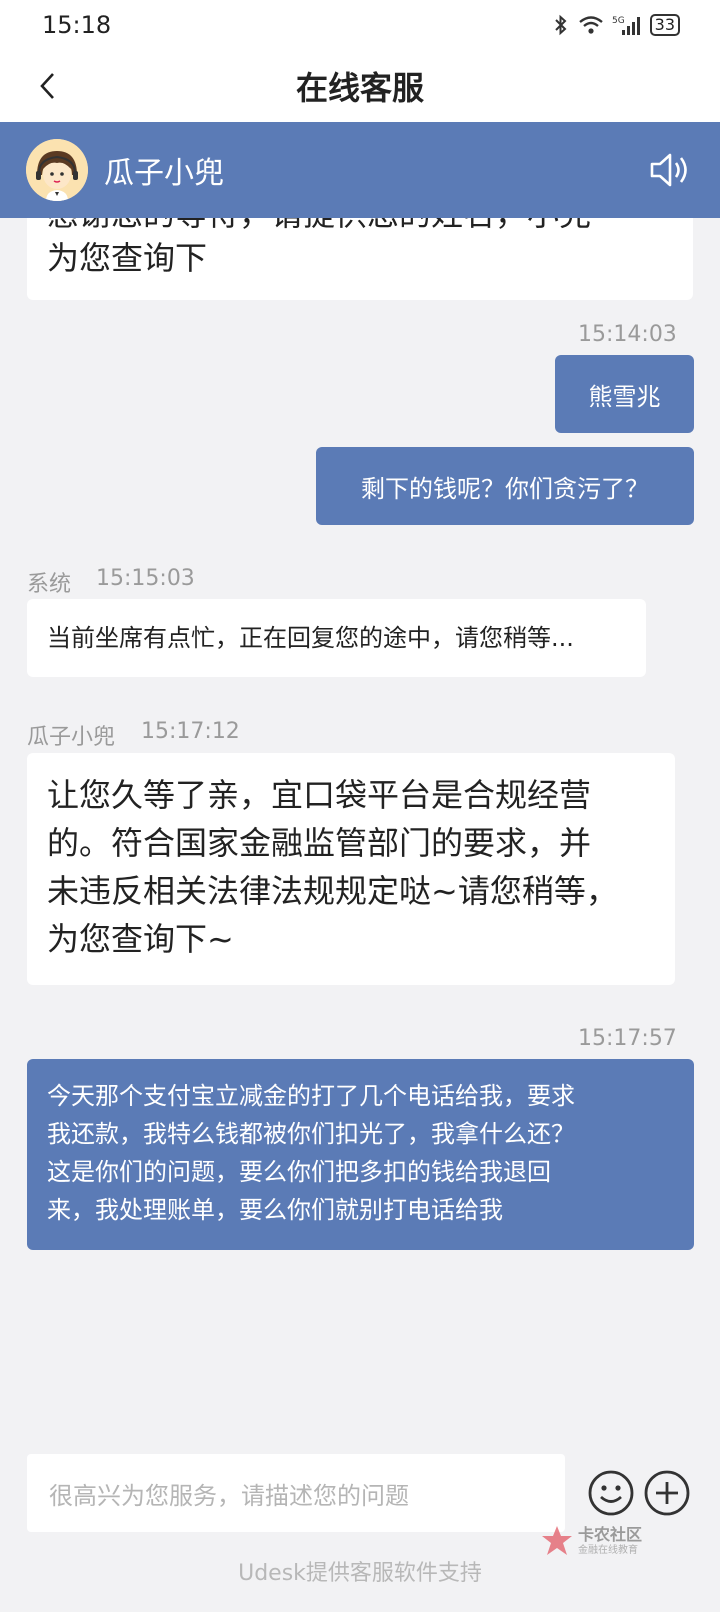 The width and height of the screenshot is (720, 1612). I want to click on message-line: 让您久等了亲，宜口袋平台是合规经营, so click(319, 795).